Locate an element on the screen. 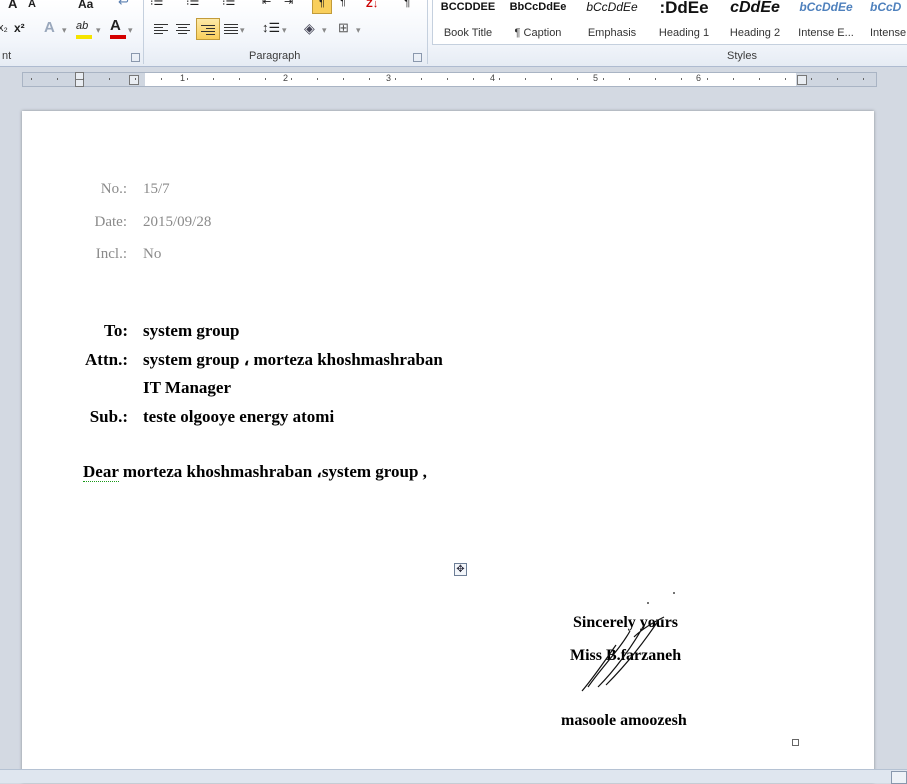  date-value: 2015/09/28 is located at coordinates (177, 222).